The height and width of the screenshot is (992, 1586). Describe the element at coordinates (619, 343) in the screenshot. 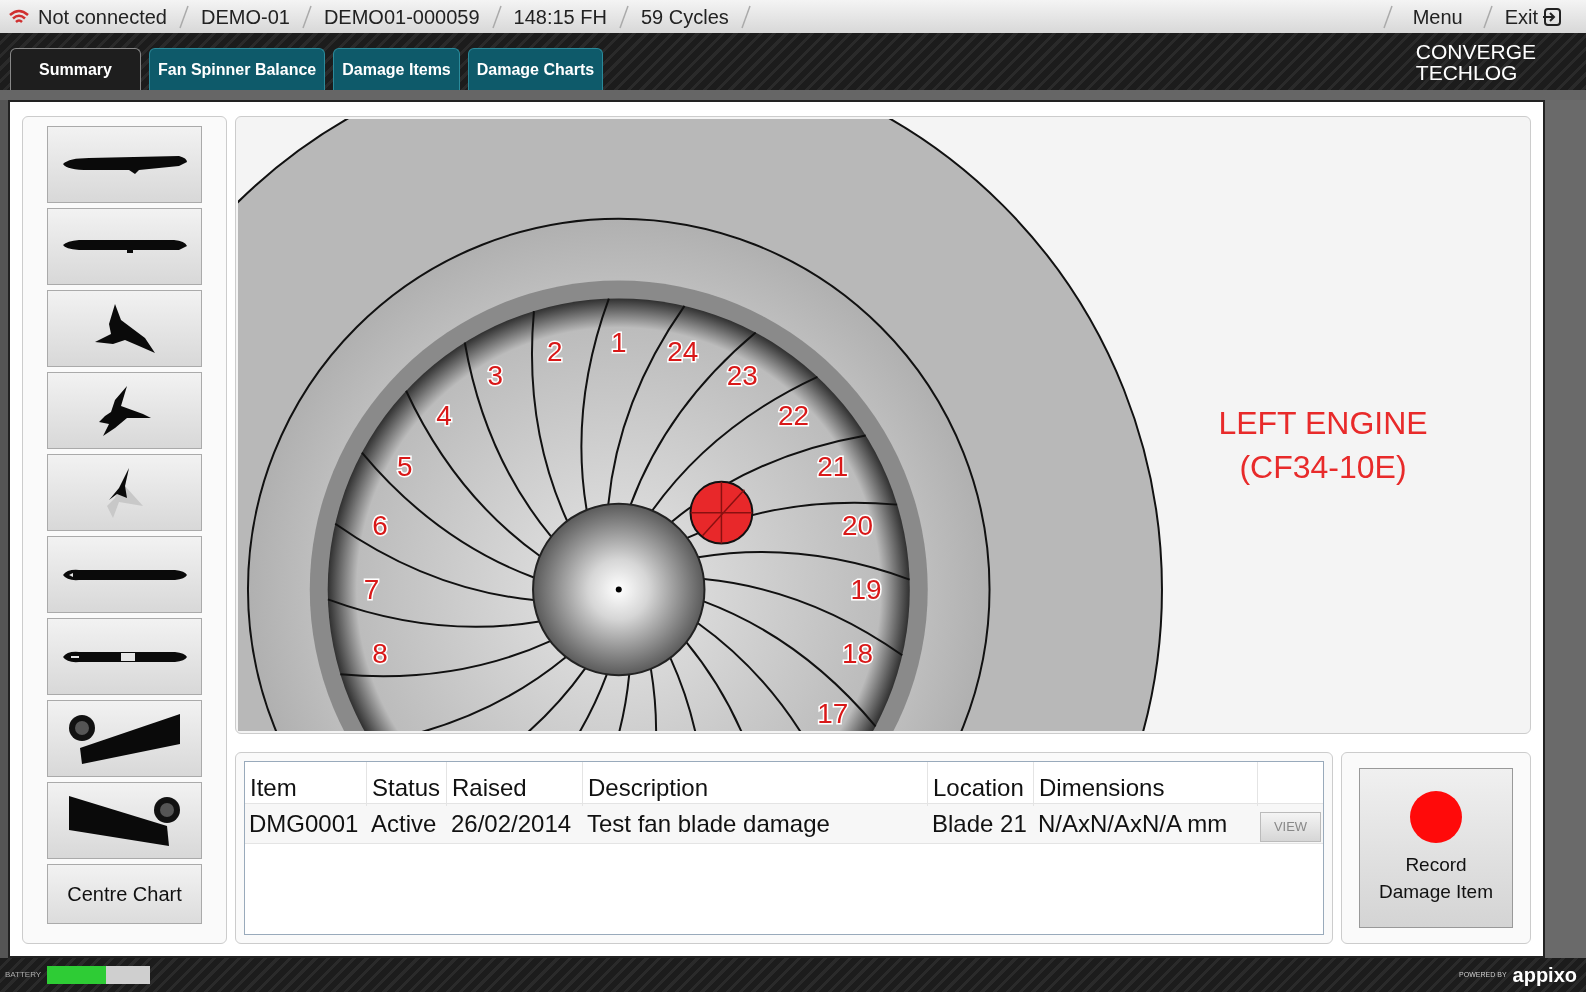

I see `blade-number: 1` at that location.